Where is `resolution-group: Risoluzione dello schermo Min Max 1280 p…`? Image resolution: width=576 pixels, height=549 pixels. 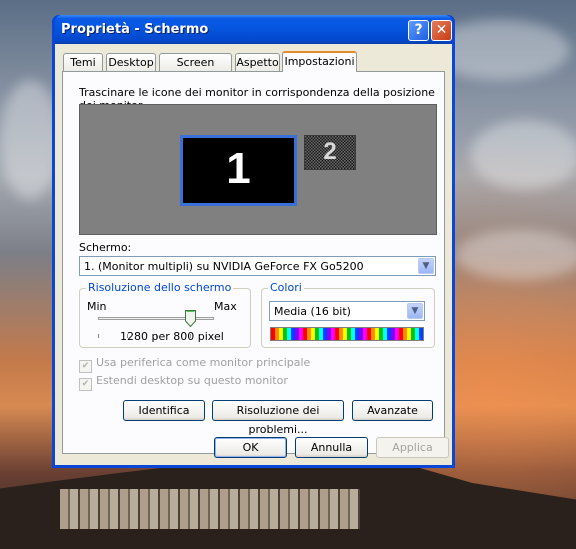
resolution-group: Risoluzione dello schermo Min Max 1280 p… is located at coordinates (165, 314).